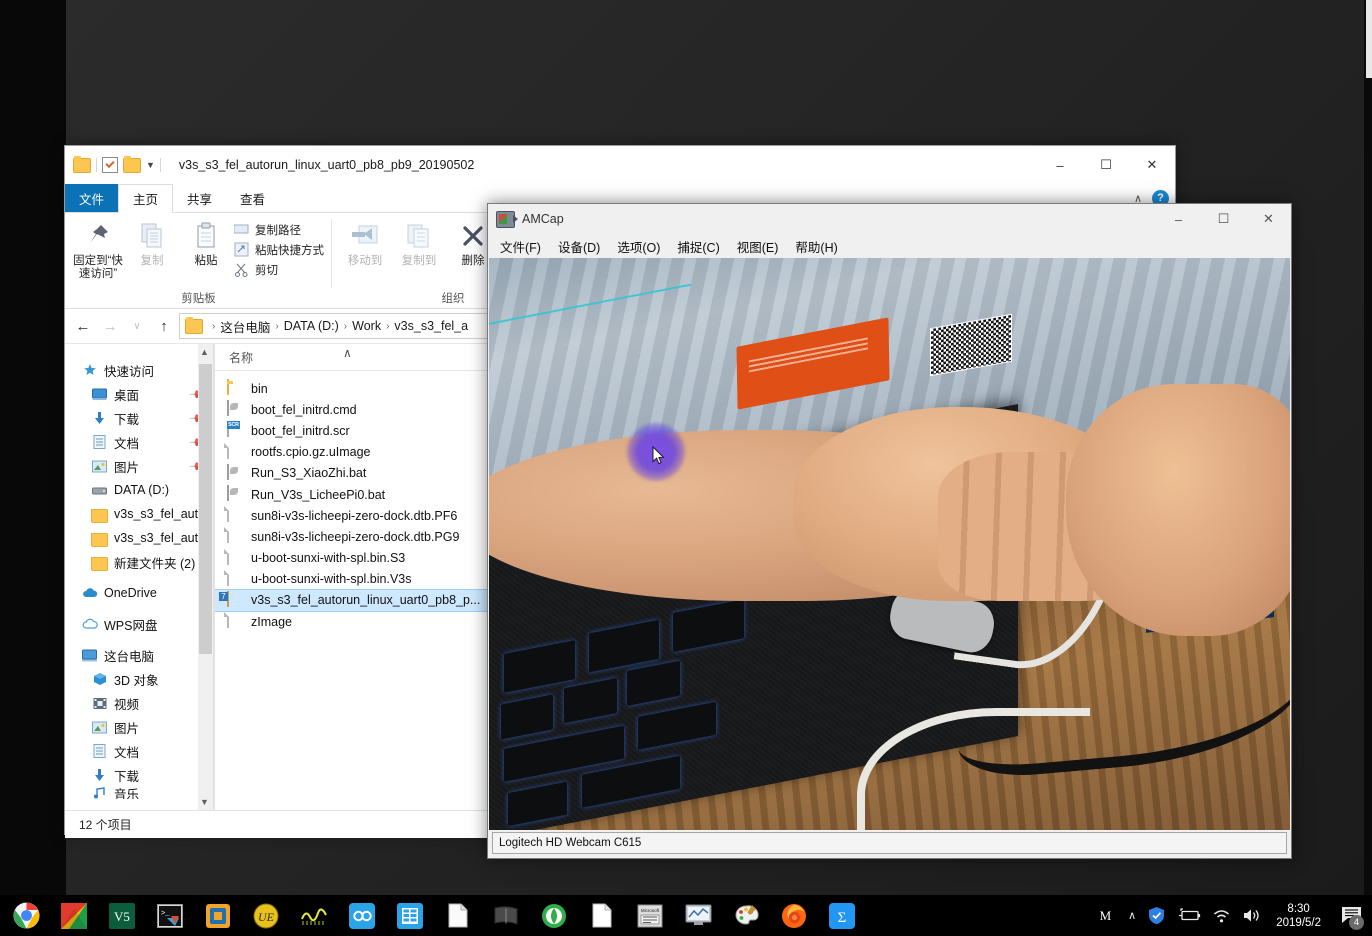 The height and width of the screenshot is (936, 1372). I want to click on color-triangle-icon, so click(74, 915).